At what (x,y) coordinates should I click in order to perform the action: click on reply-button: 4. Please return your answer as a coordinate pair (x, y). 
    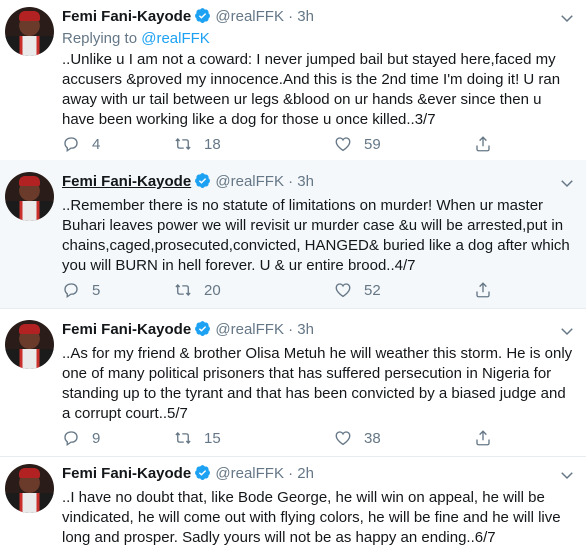
    Looking at the image, I should click on (81, 144).